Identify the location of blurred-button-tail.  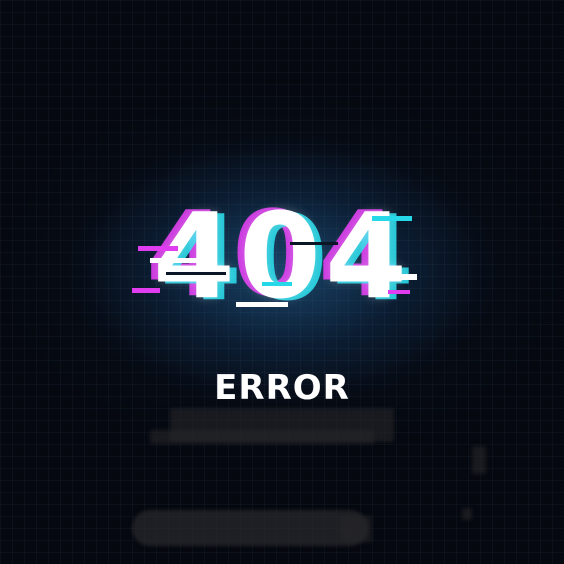
(356, 529).